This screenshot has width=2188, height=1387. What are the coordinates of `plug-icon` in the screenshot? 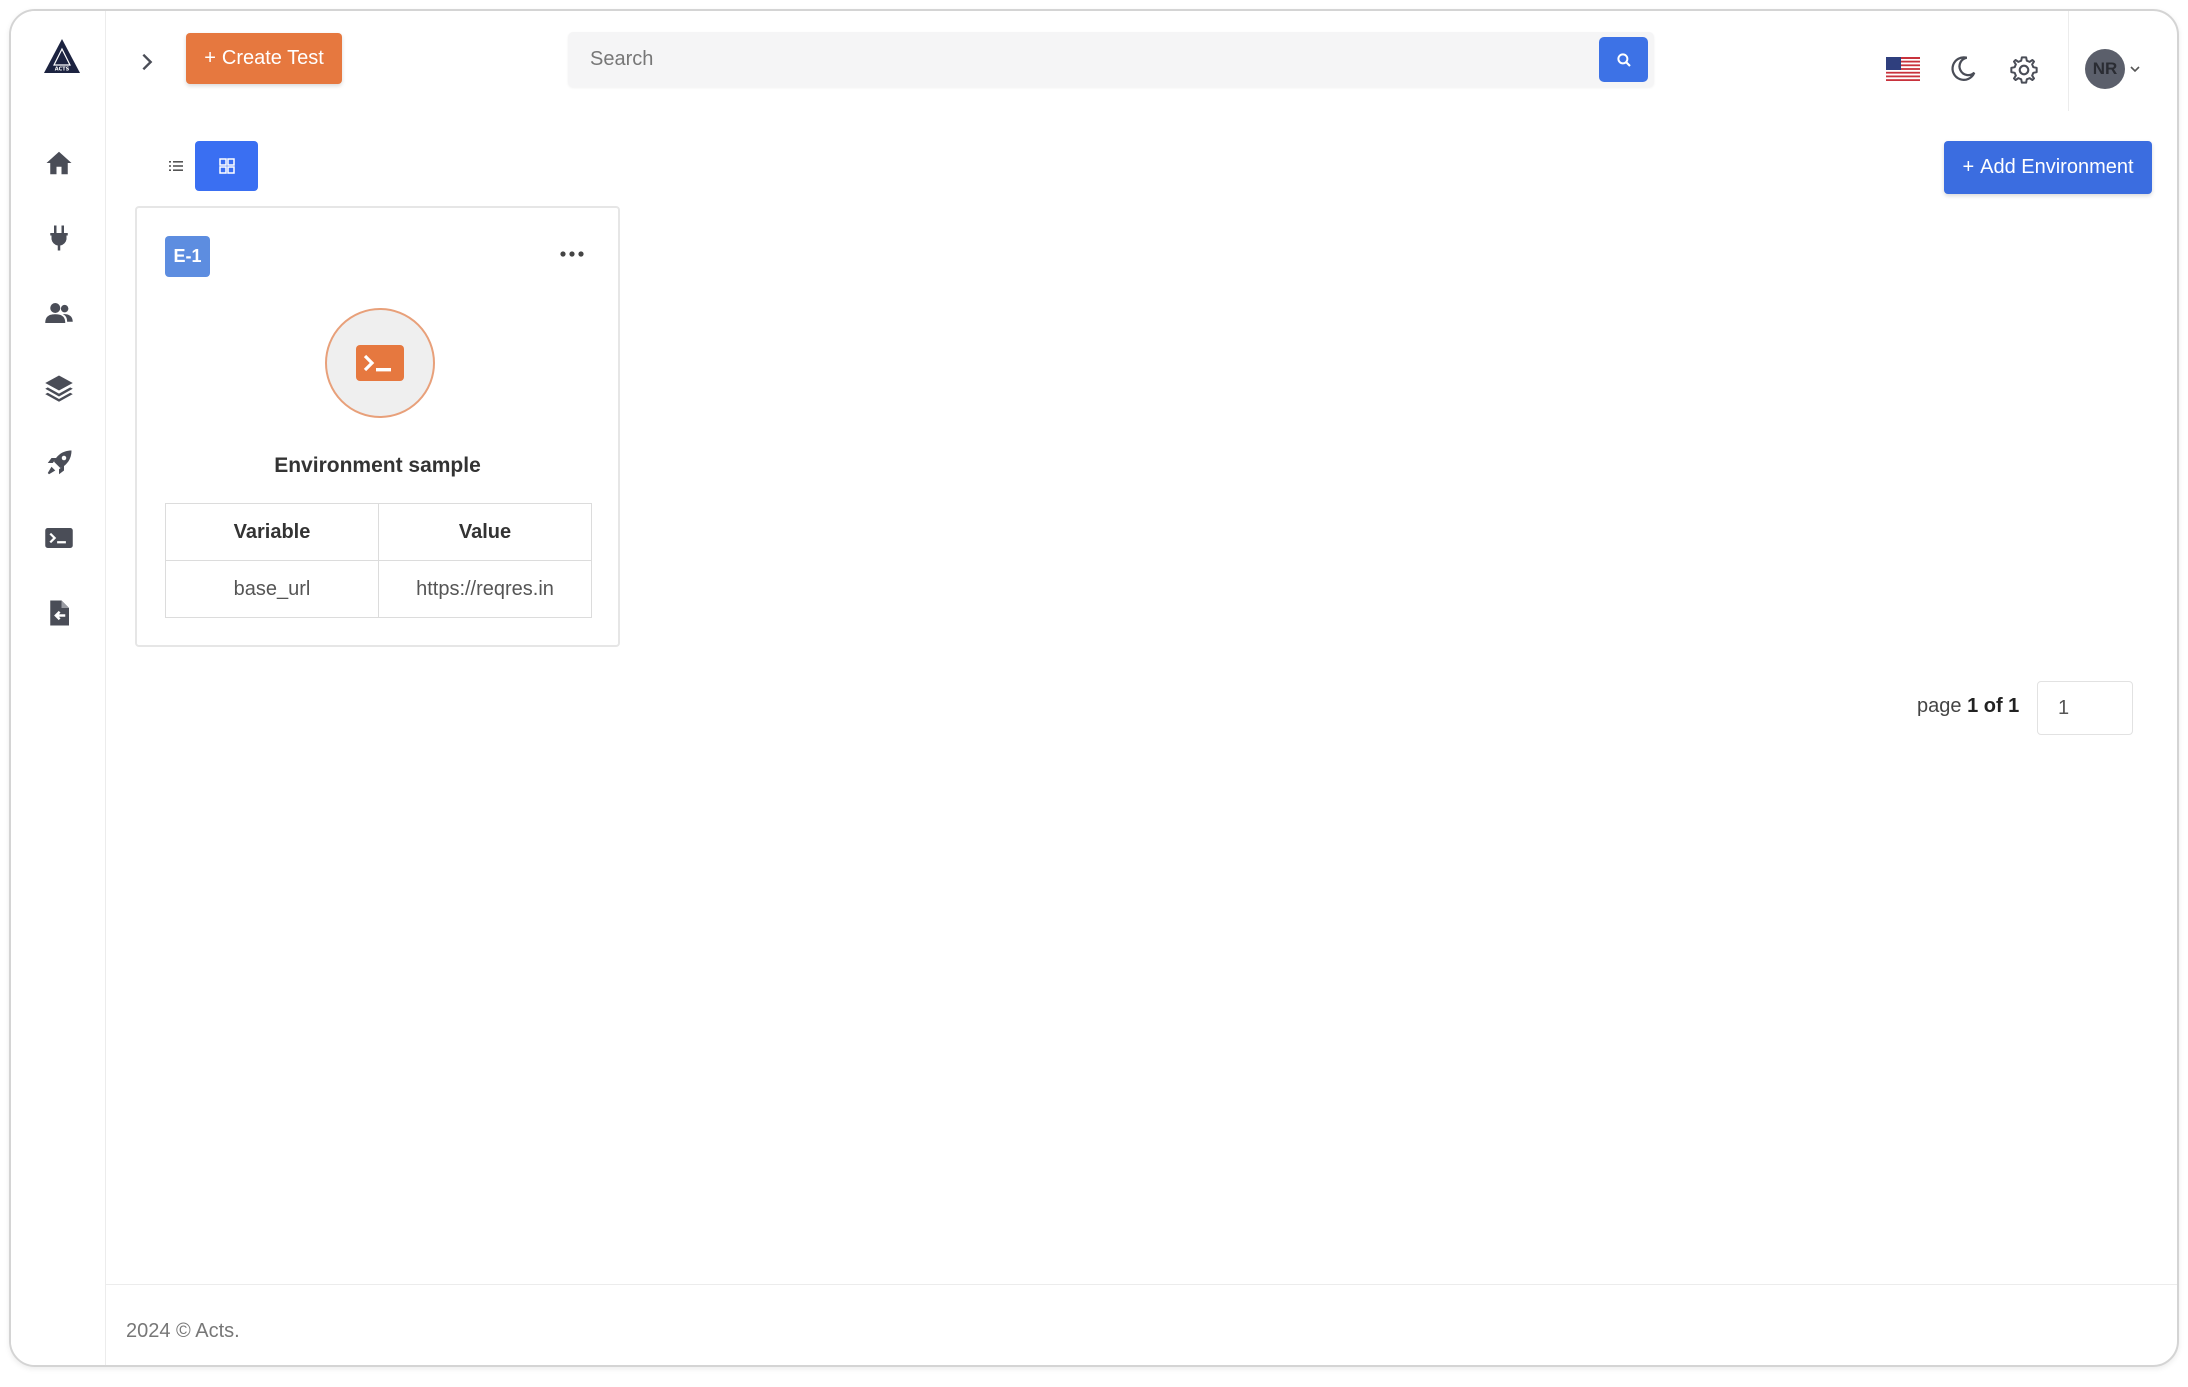 It's located at (59, 238).